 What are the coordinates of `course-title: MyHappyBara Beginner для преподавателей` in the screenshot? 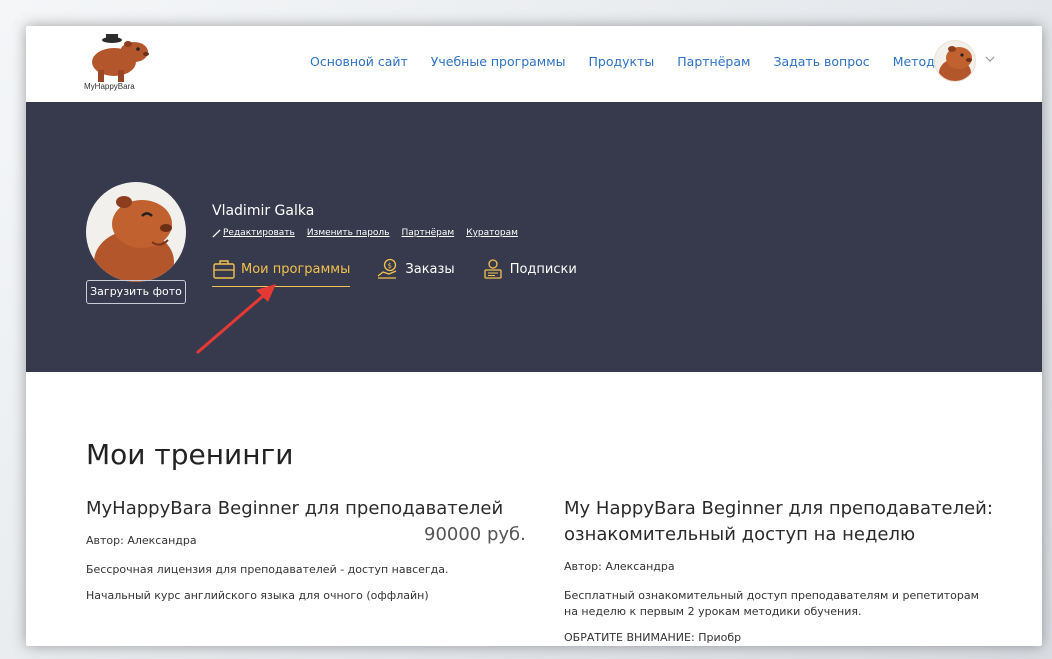 It's located at (301, 509).